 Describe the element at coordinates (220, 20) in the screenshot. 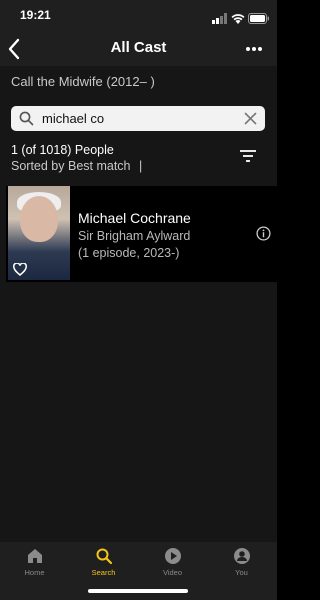

I see `signal-icon` at that location.